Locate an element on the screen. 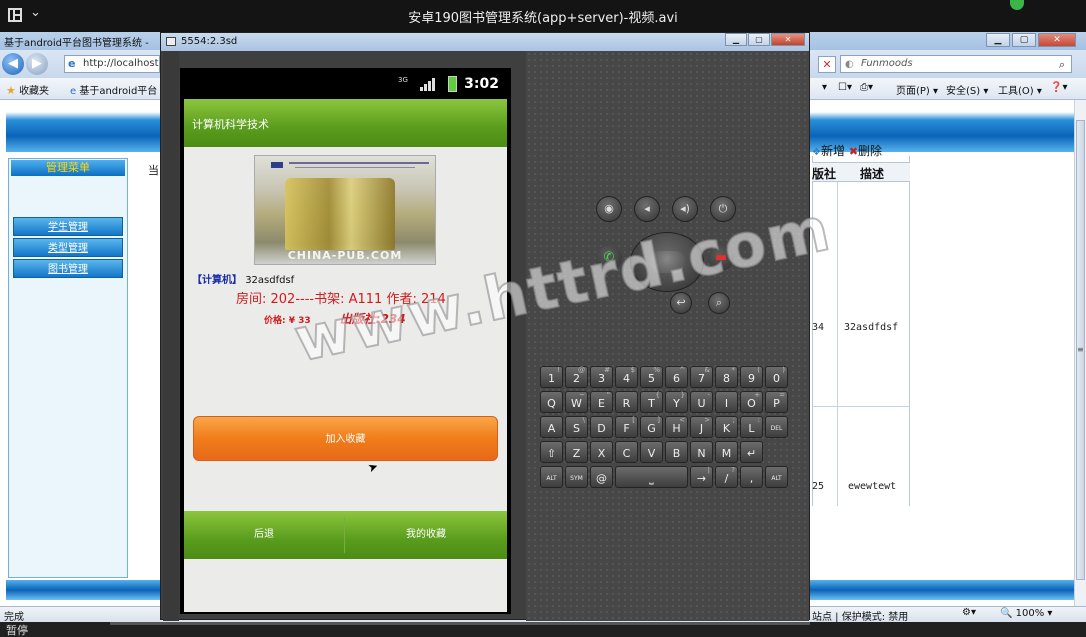 The image size is (1086, 637). keyboard-key: B is located at coordinates (676, 452).